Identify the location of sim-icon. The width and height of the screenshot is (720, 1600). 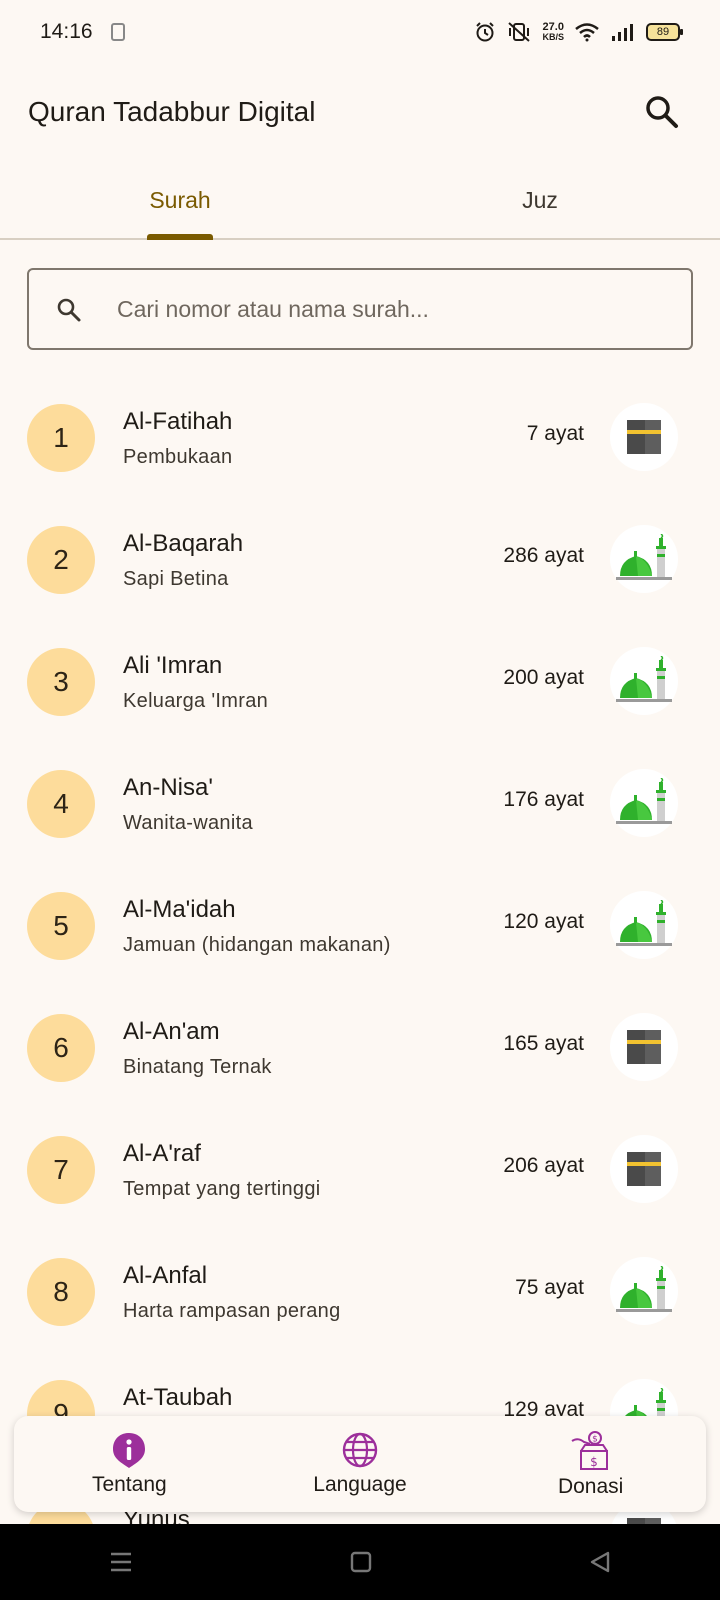
(117, 32).